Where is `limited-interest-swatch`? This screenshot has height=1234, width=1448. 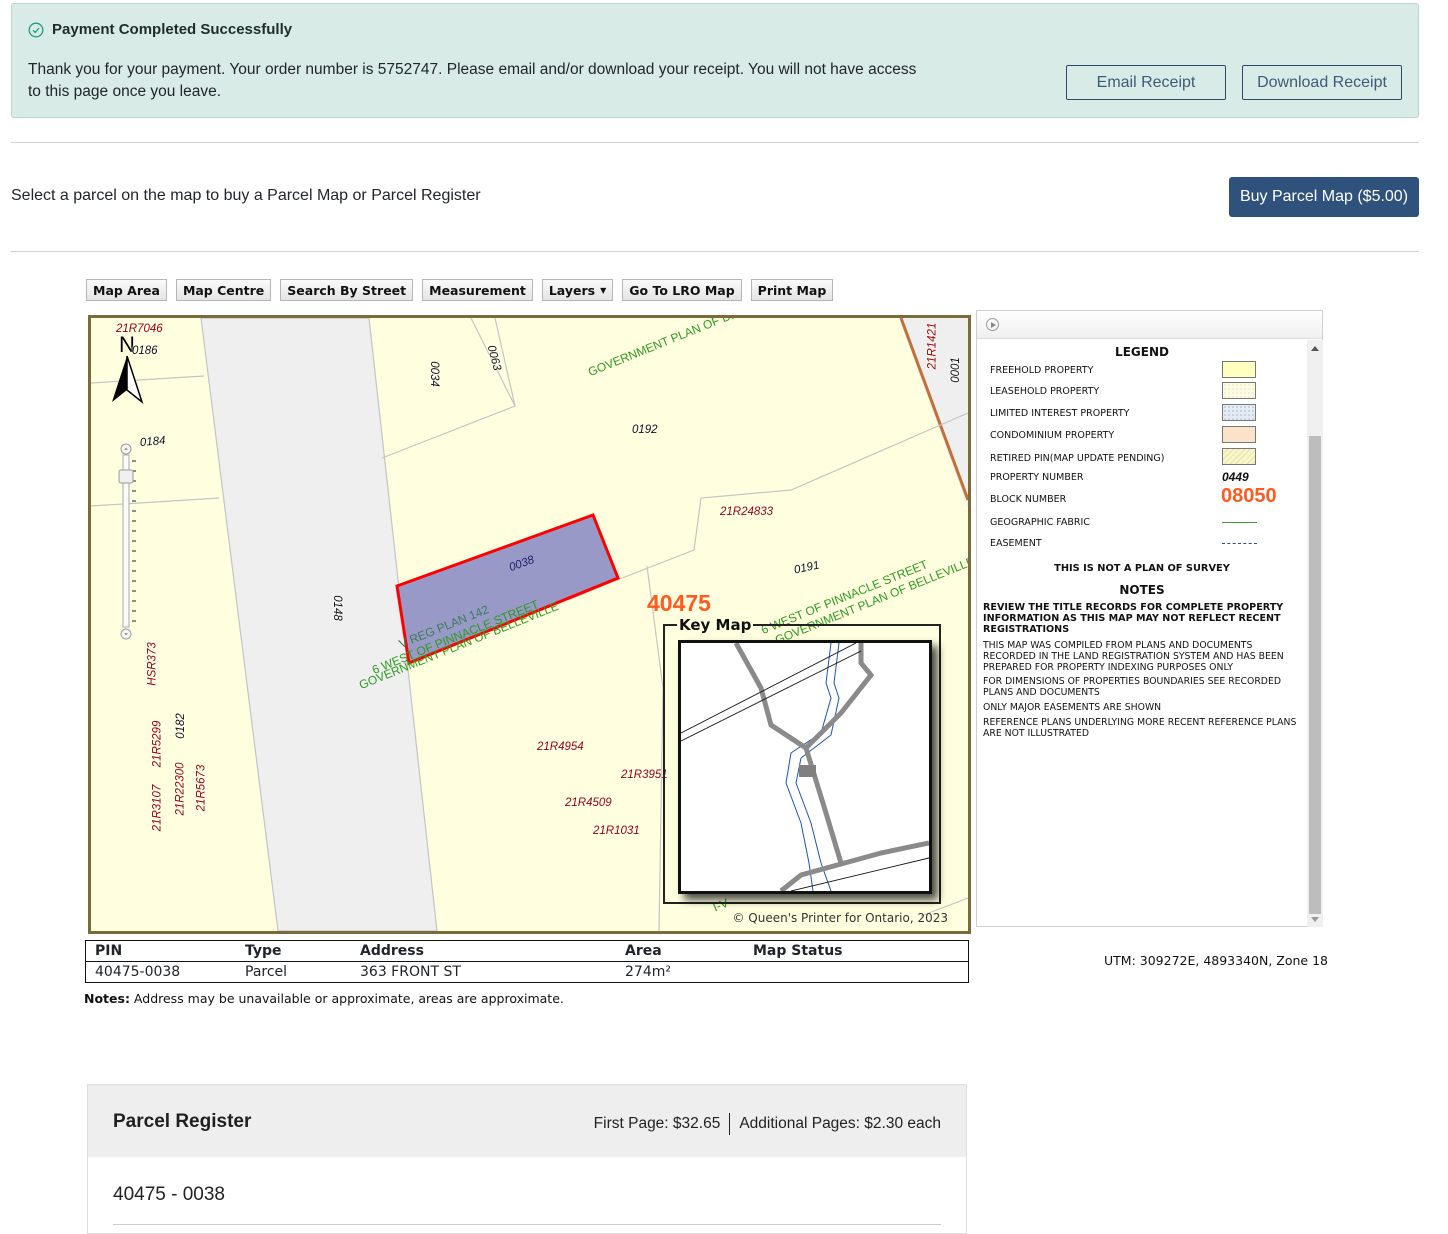 limited-interest-swatch is located at coordinates (1239, 412).